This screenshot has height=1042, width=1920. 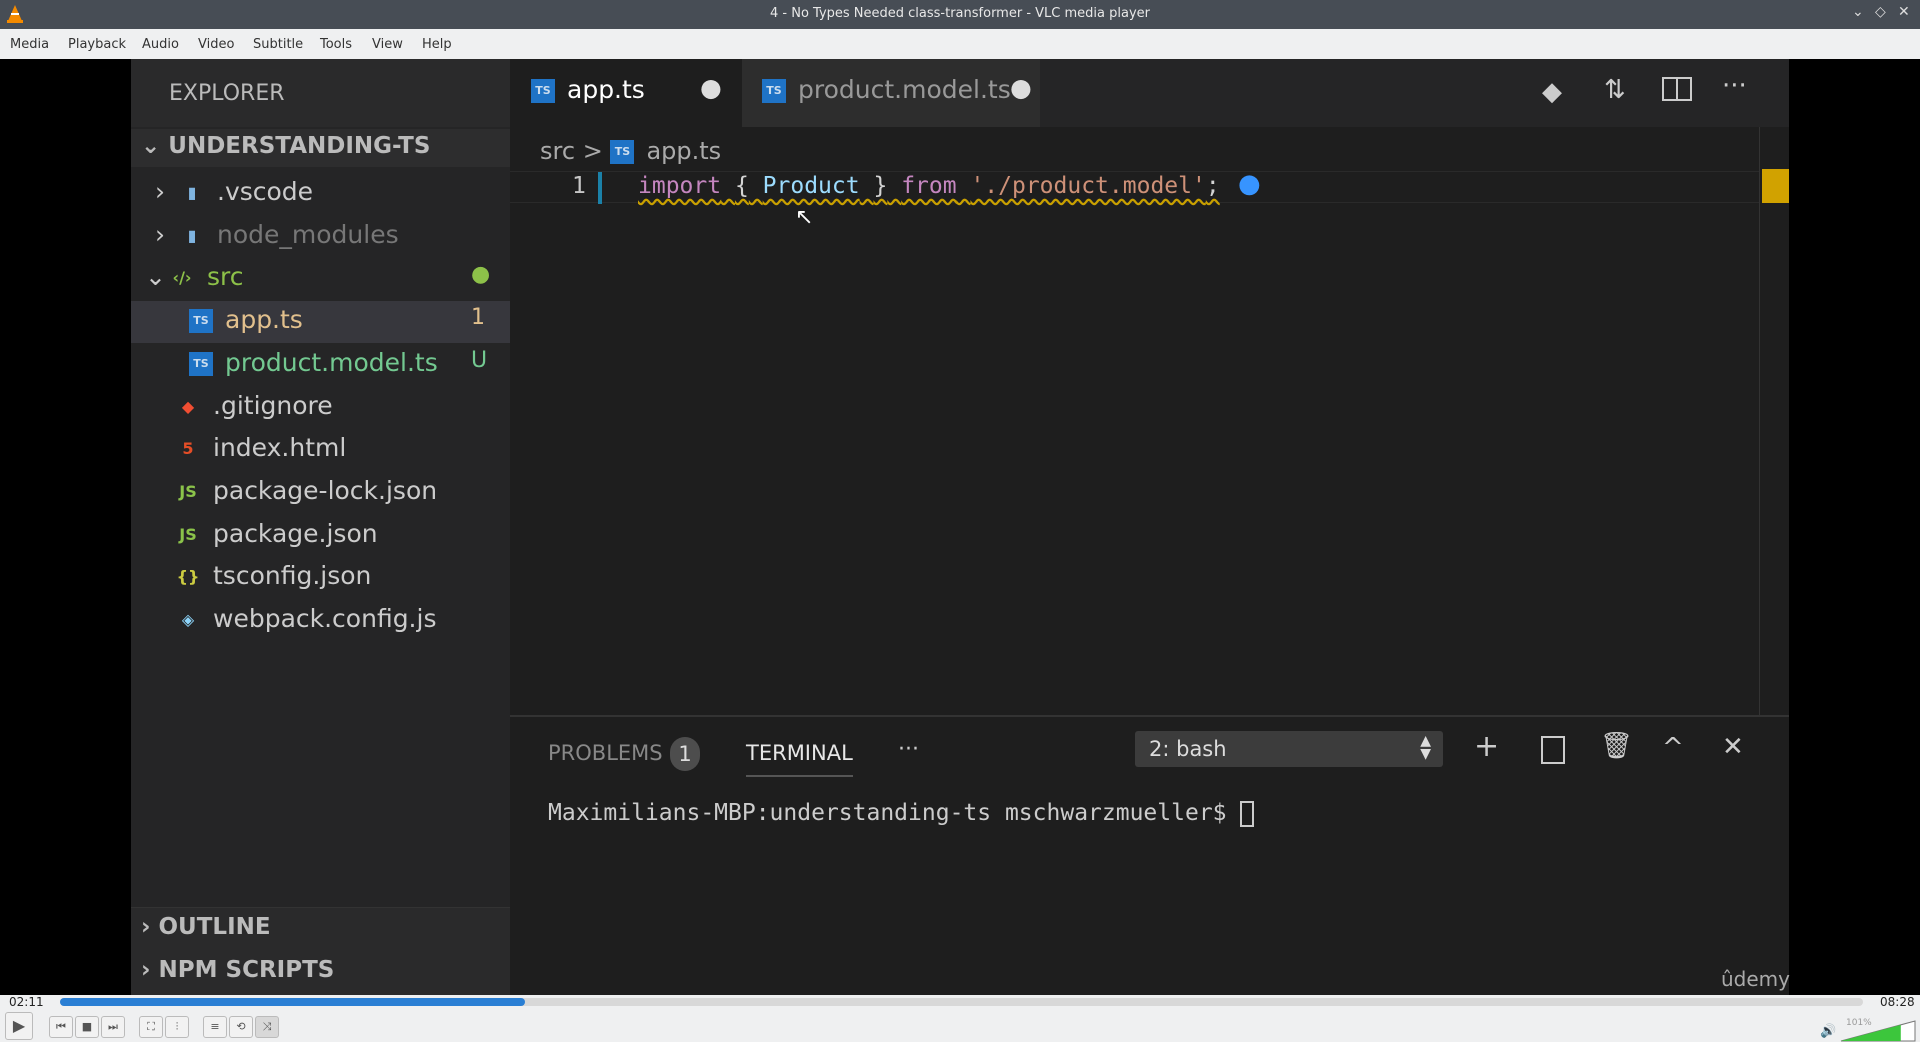 I want to click on npm-scripts-section: › NPM SCRIPTS, so click(x=237, y=970).